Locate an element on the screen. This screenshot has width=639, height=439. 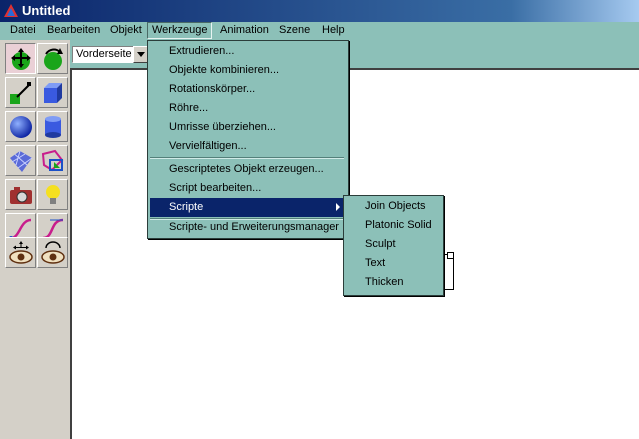
light-tool-button is located at coordinates (52, 194).